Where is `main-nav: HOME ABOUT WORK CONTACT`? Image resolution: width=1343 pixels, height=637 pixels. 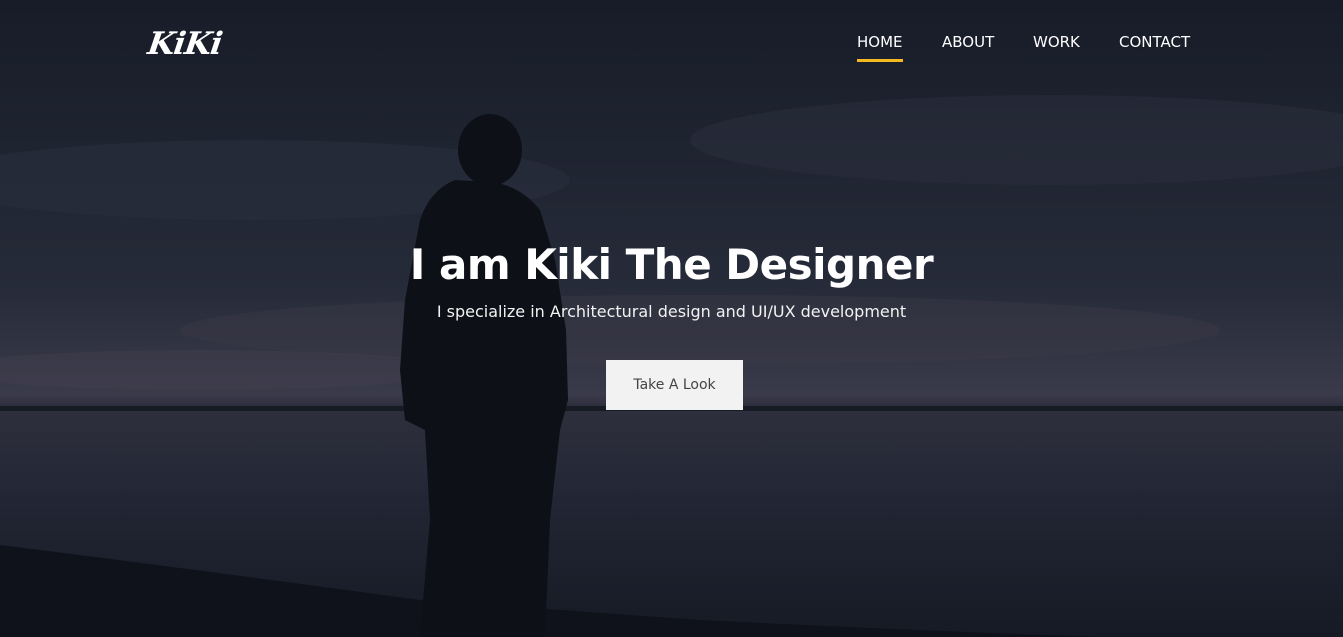
main-nav: HOME ABOUT WORK CONTACT is located at coordinates (671, 53).